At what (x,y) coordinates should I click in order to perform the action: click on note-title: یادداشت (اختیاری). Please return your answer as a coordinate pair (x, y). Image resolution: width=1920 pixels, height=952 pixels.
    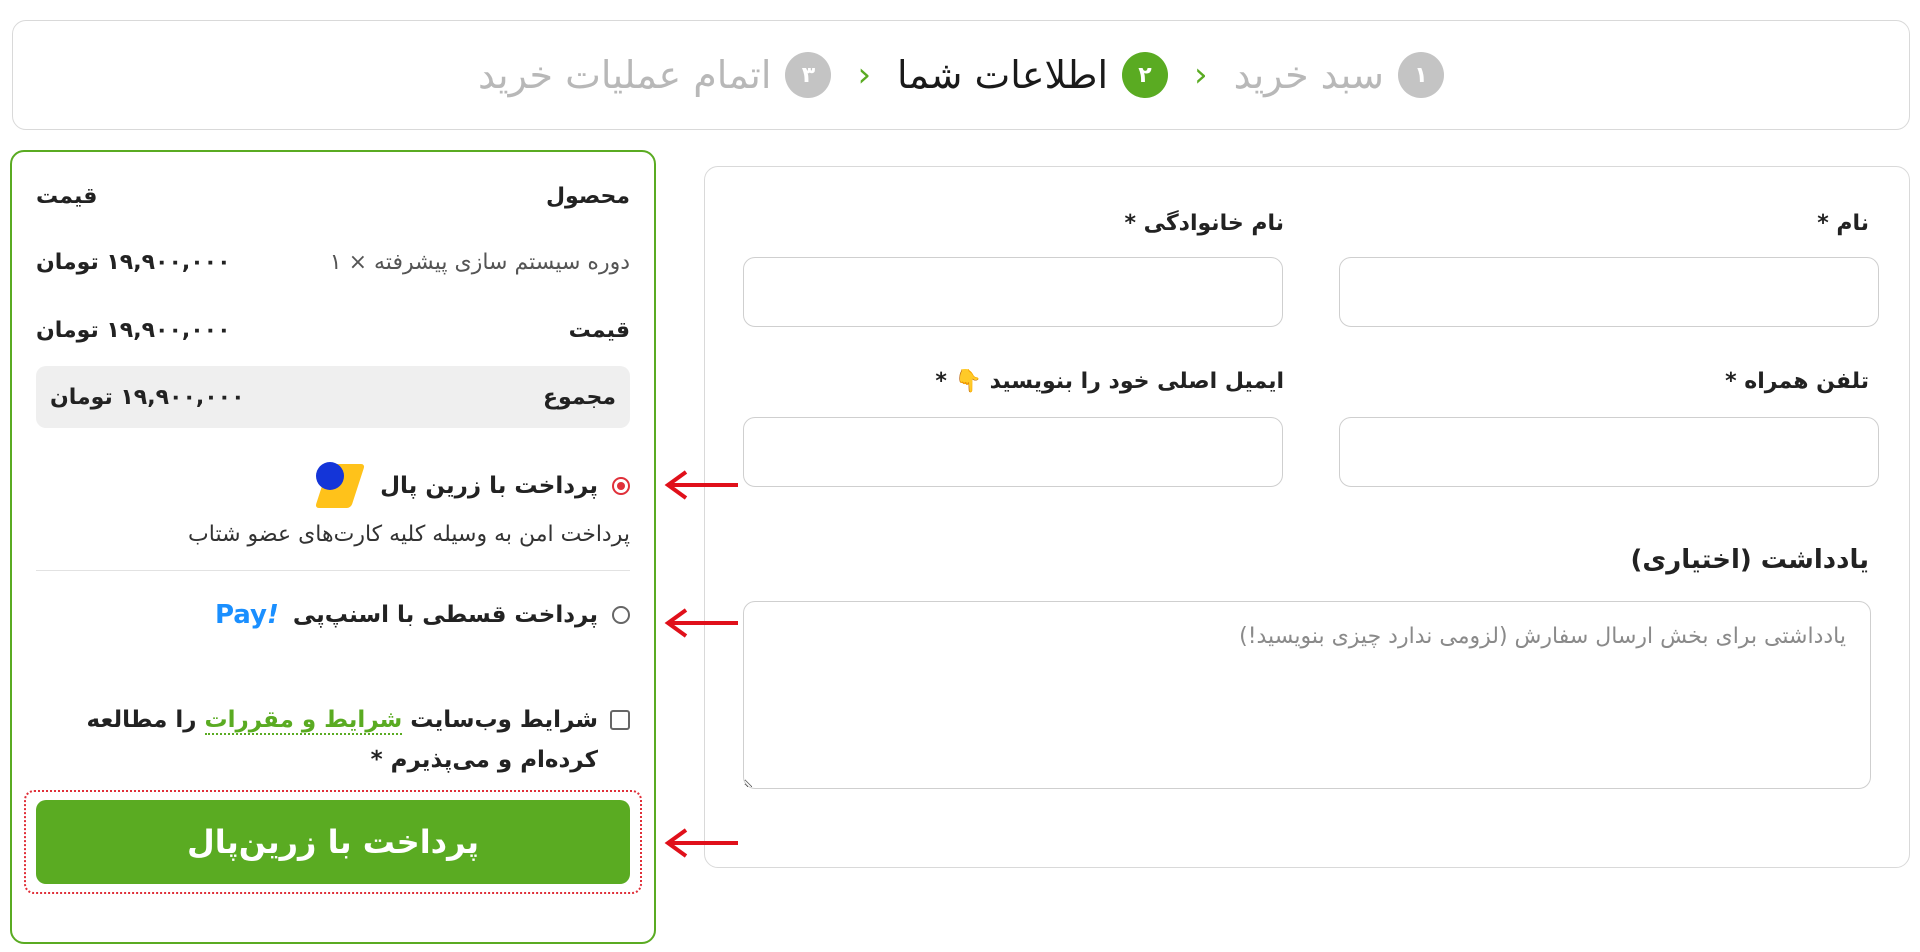
    Looking at the image, I should click on (1749, 560).